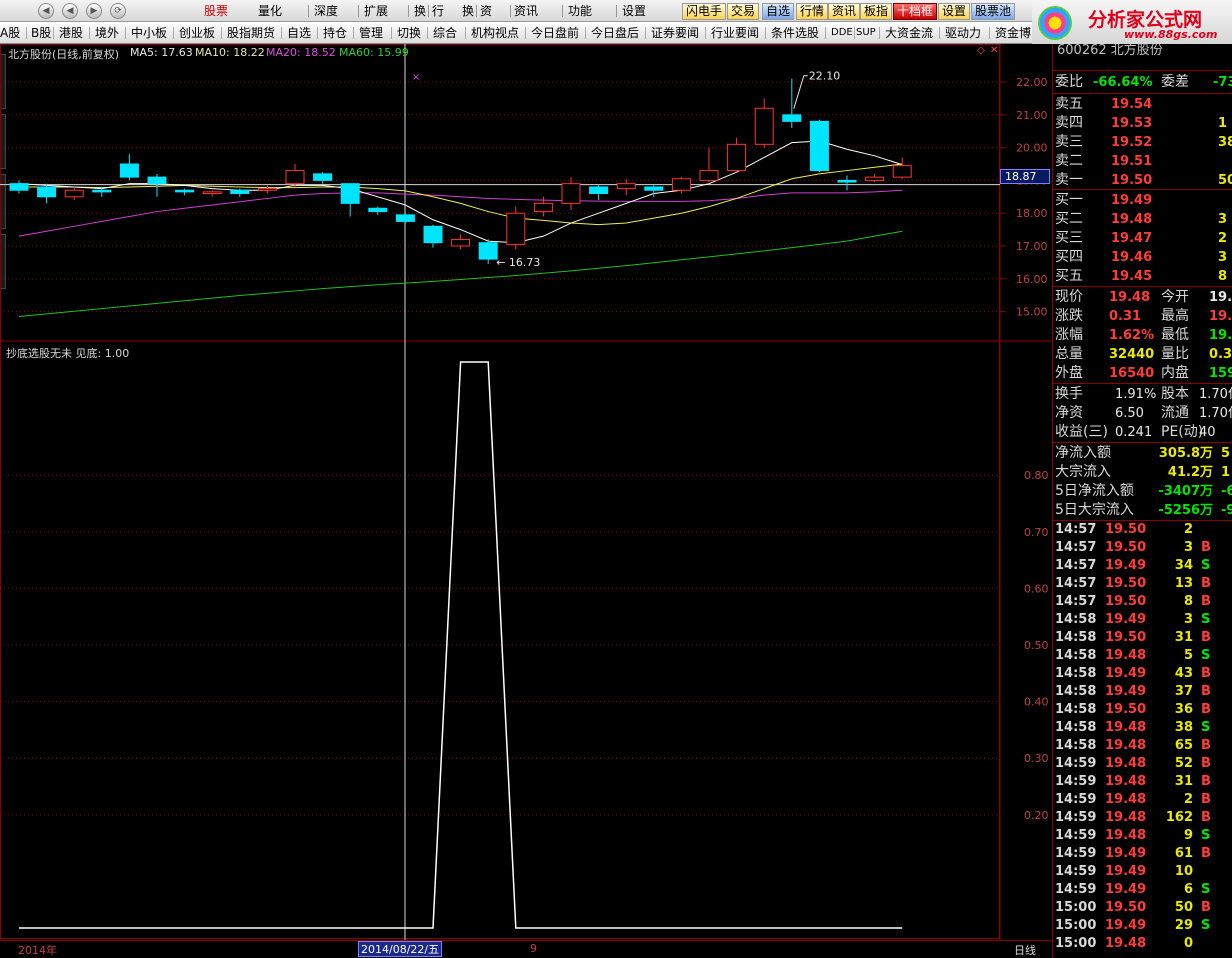 The height and width of the screenshot is (958, 1232). What do you see at coordinates (71, 33) in the screenshot?
I see `tab-hk-shares: 港股` at bounding box center [71, 33].